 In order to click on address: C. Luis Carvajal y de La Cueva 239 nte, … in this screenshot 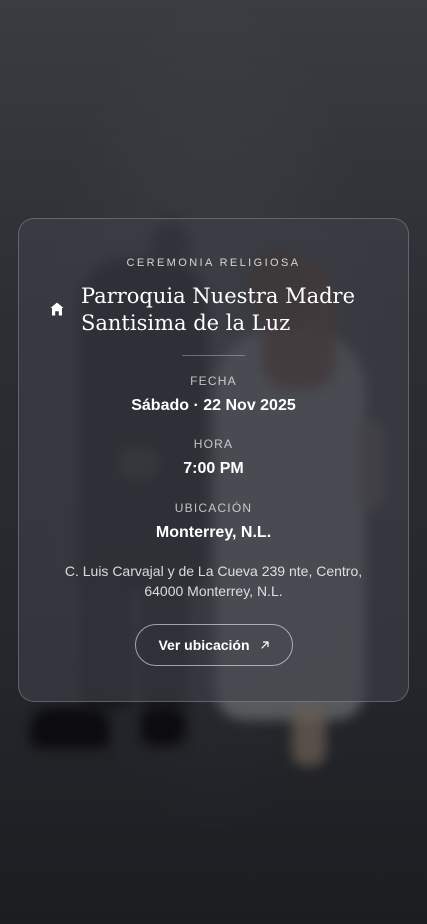, I will do `click(213, 581)`.